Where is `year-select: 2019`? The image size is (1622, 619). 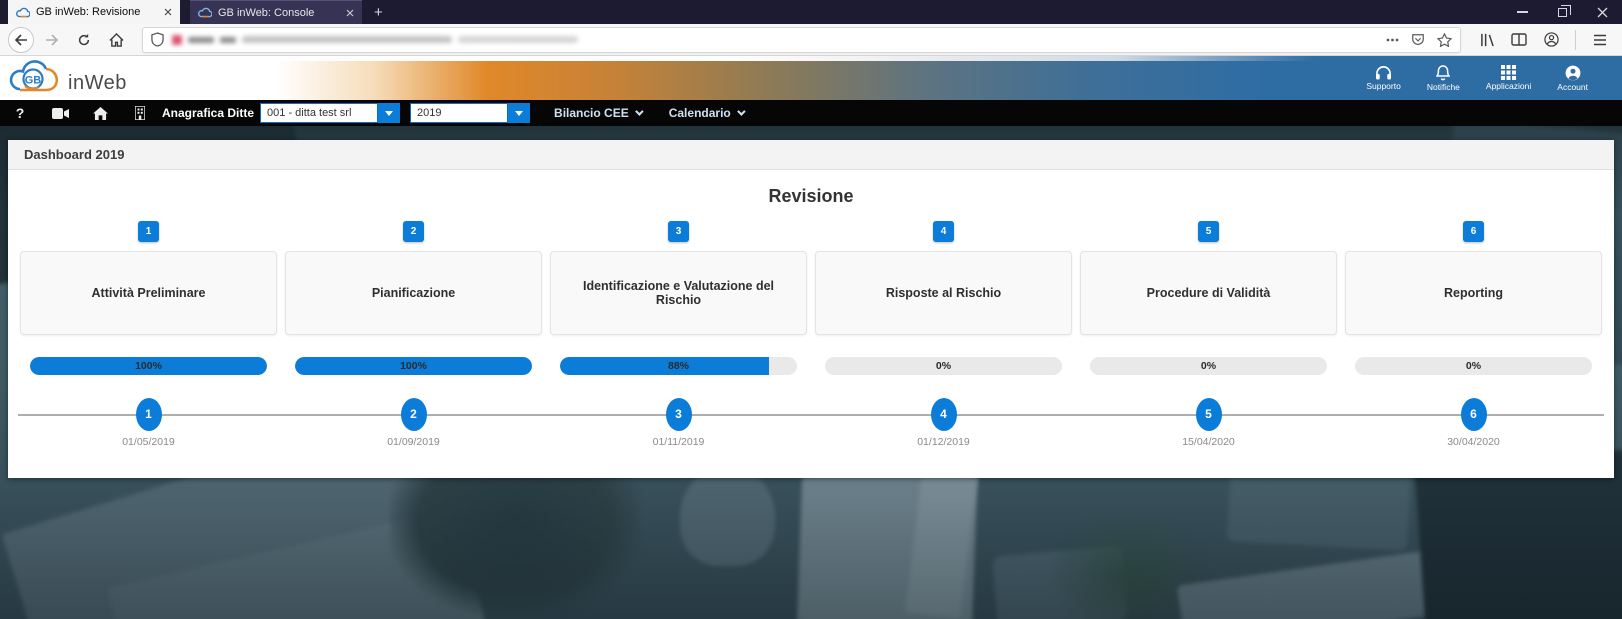 year-select: 2019 is located at coordinates (470, 113).